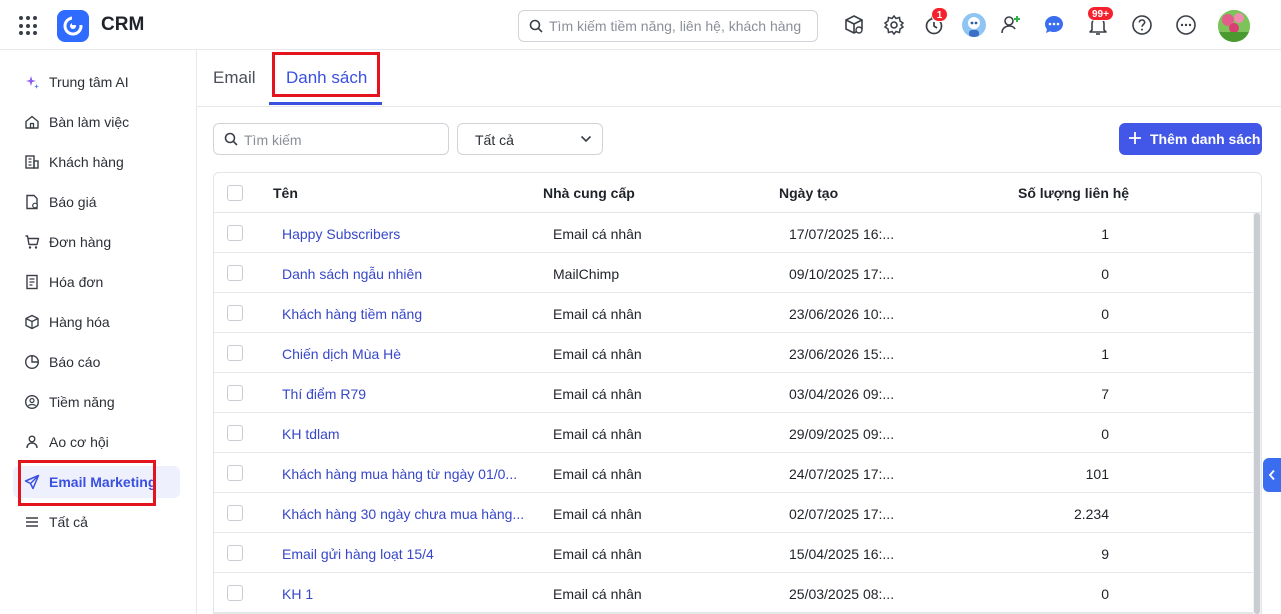  Describe the element at coordinates (808, 193) in the screenshot. I see `column-header-created: Ngày tạo` at that location.